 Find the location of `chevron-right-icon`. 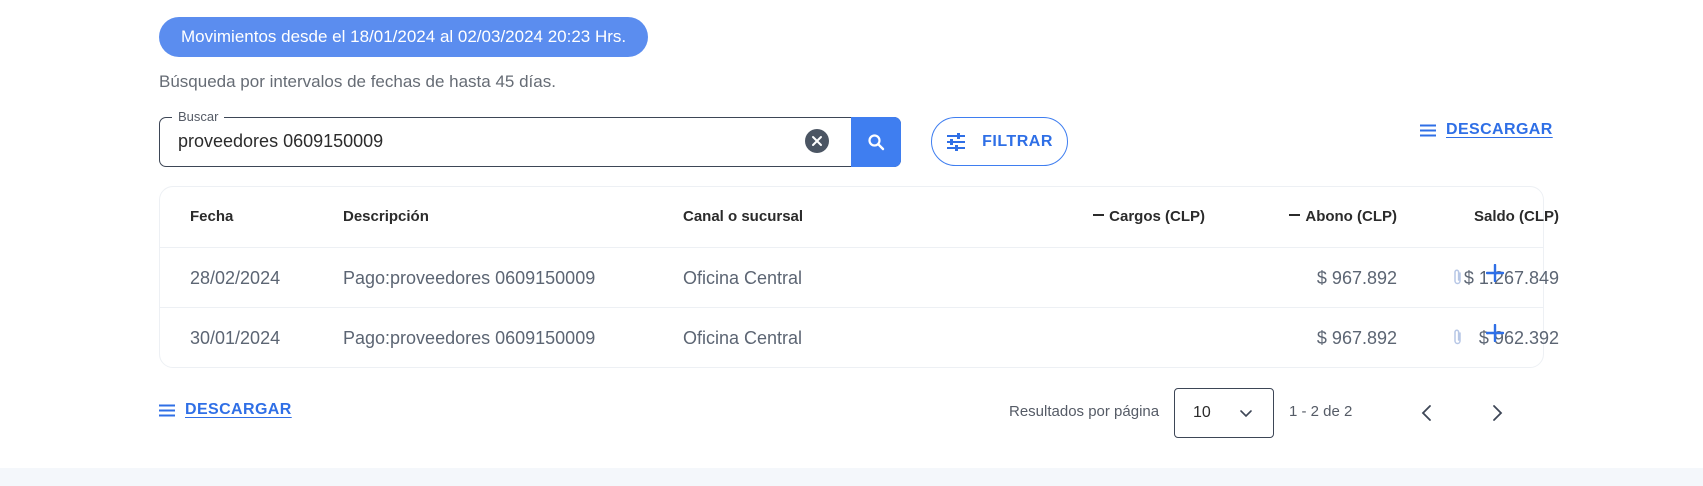

chevron-right-icon is located at coordinates (1497, 413).